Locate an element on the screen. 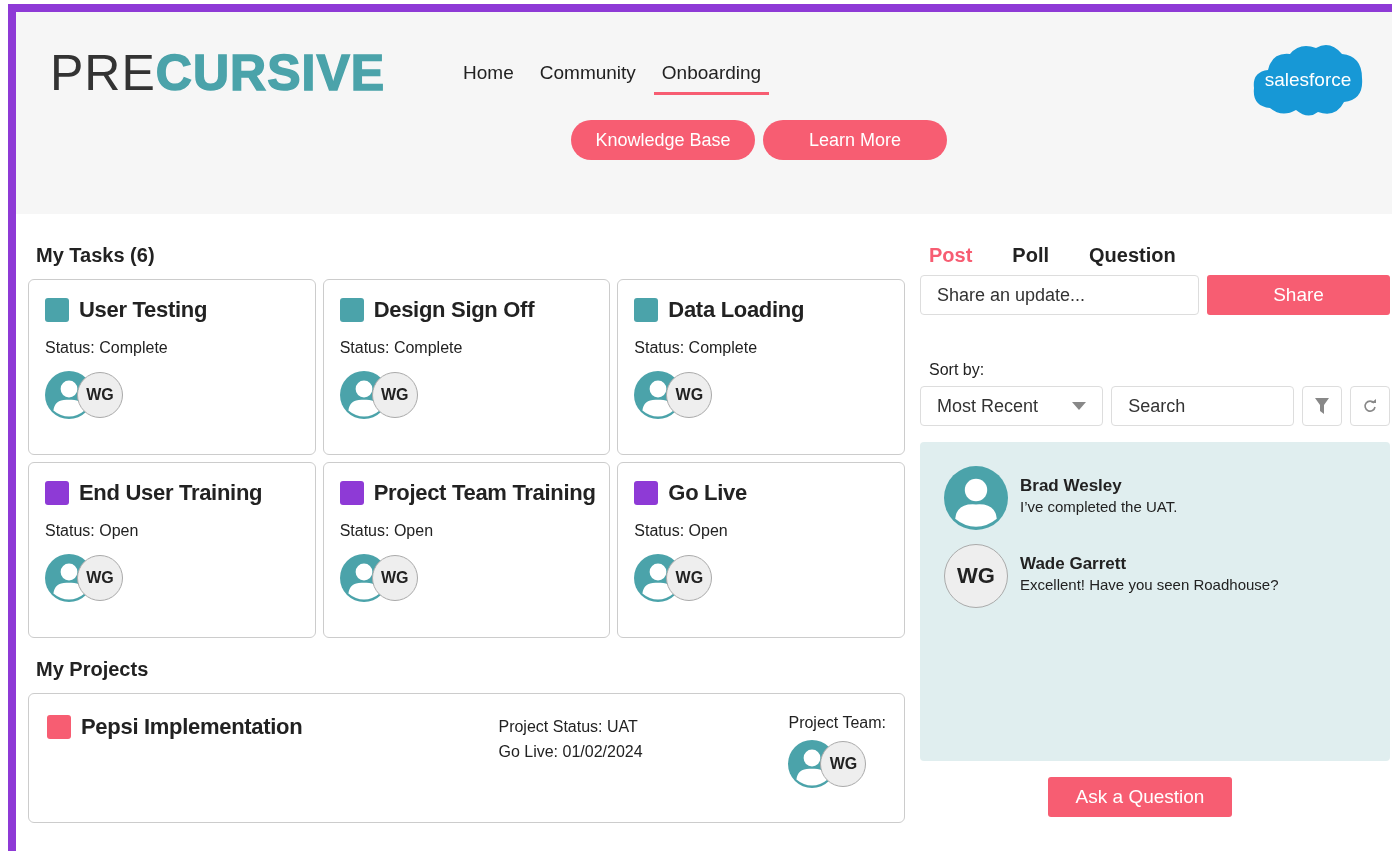  task-card: Project Team Training Status: Open WG is located at coordinates (466, 550).